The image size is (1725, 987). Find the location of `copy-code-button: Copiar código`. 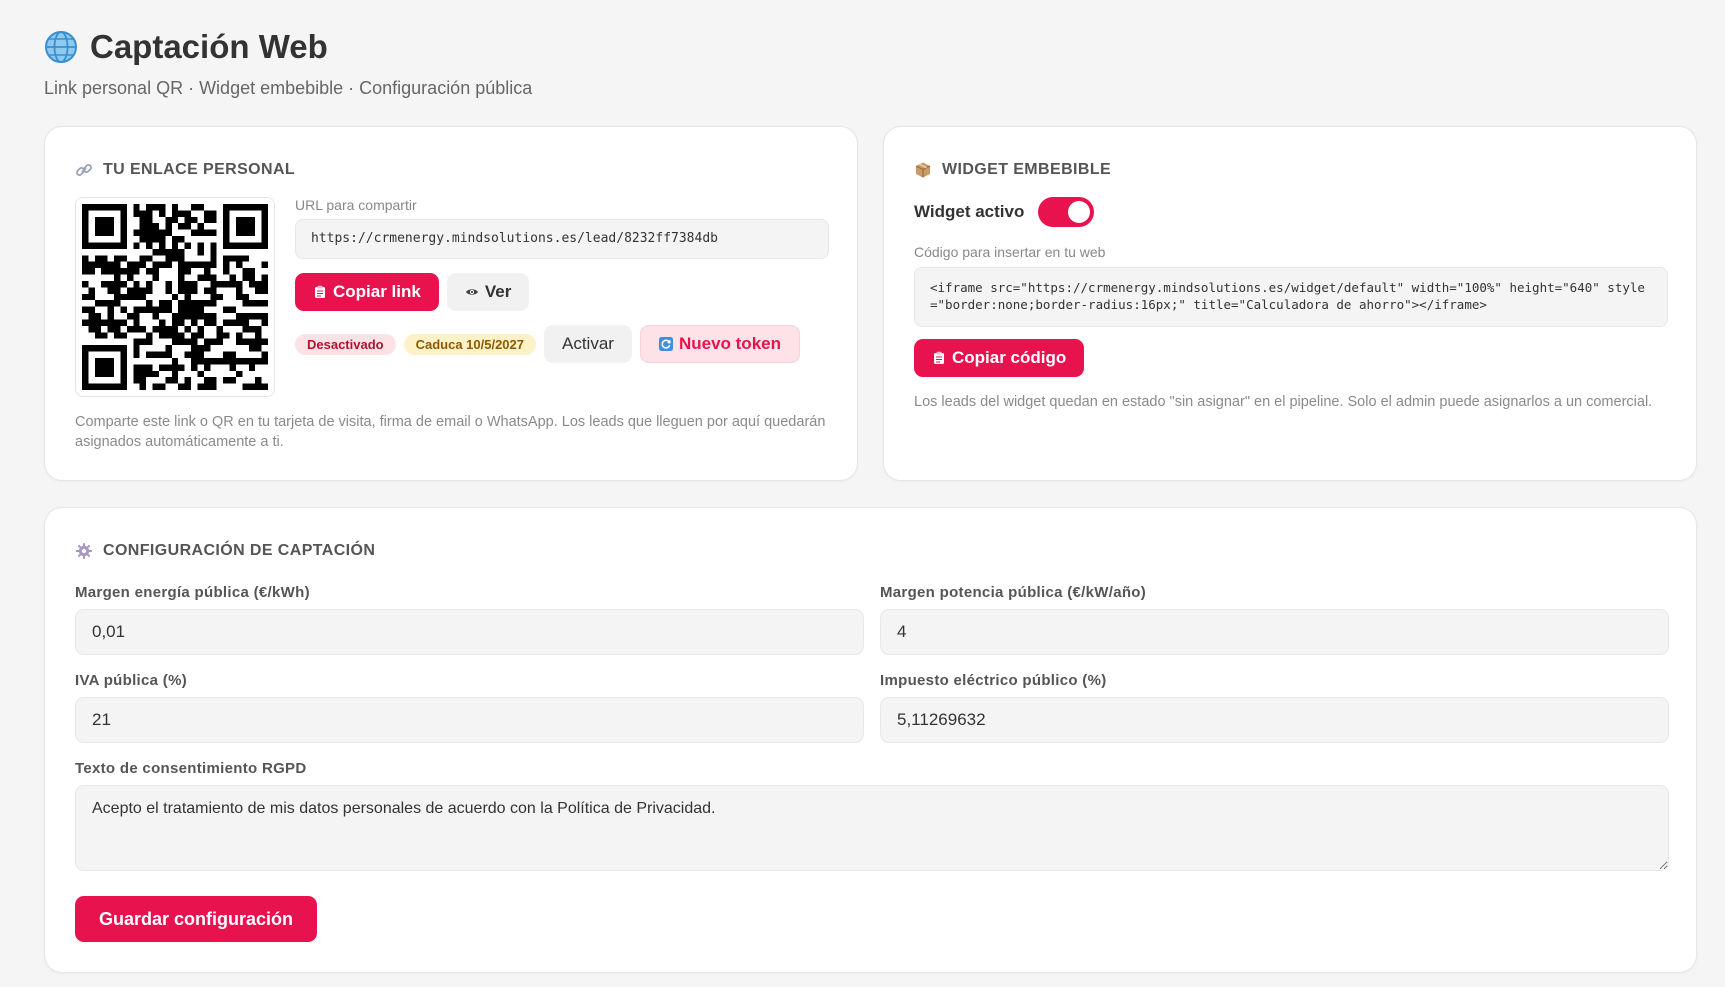

copy-code-button: Copiar código is located at coordinates (999, 358).